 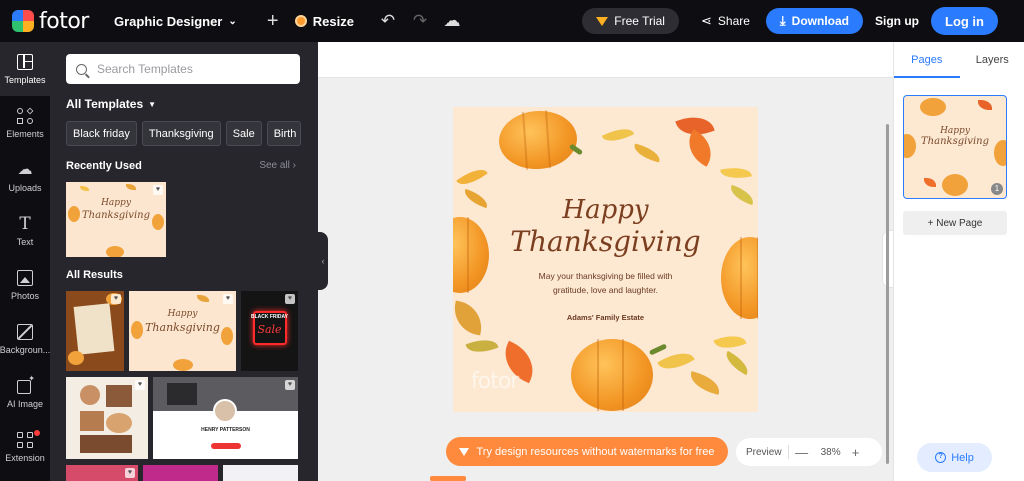 I want to click on search-input, so click(x=197, y=69).